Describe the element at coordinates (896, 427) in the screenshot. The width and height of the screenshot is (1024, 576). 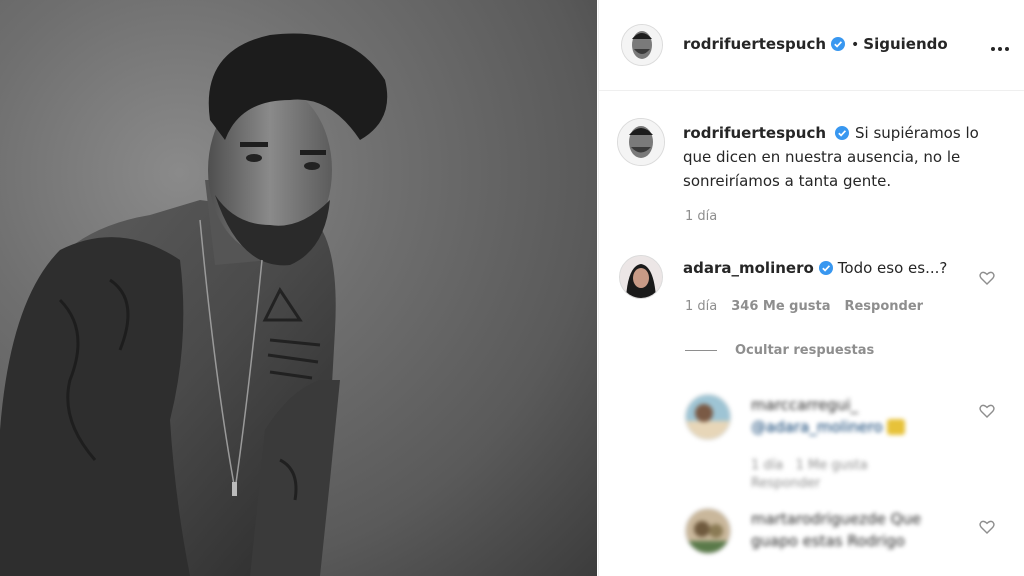
I see `emoji-icon` at that location.